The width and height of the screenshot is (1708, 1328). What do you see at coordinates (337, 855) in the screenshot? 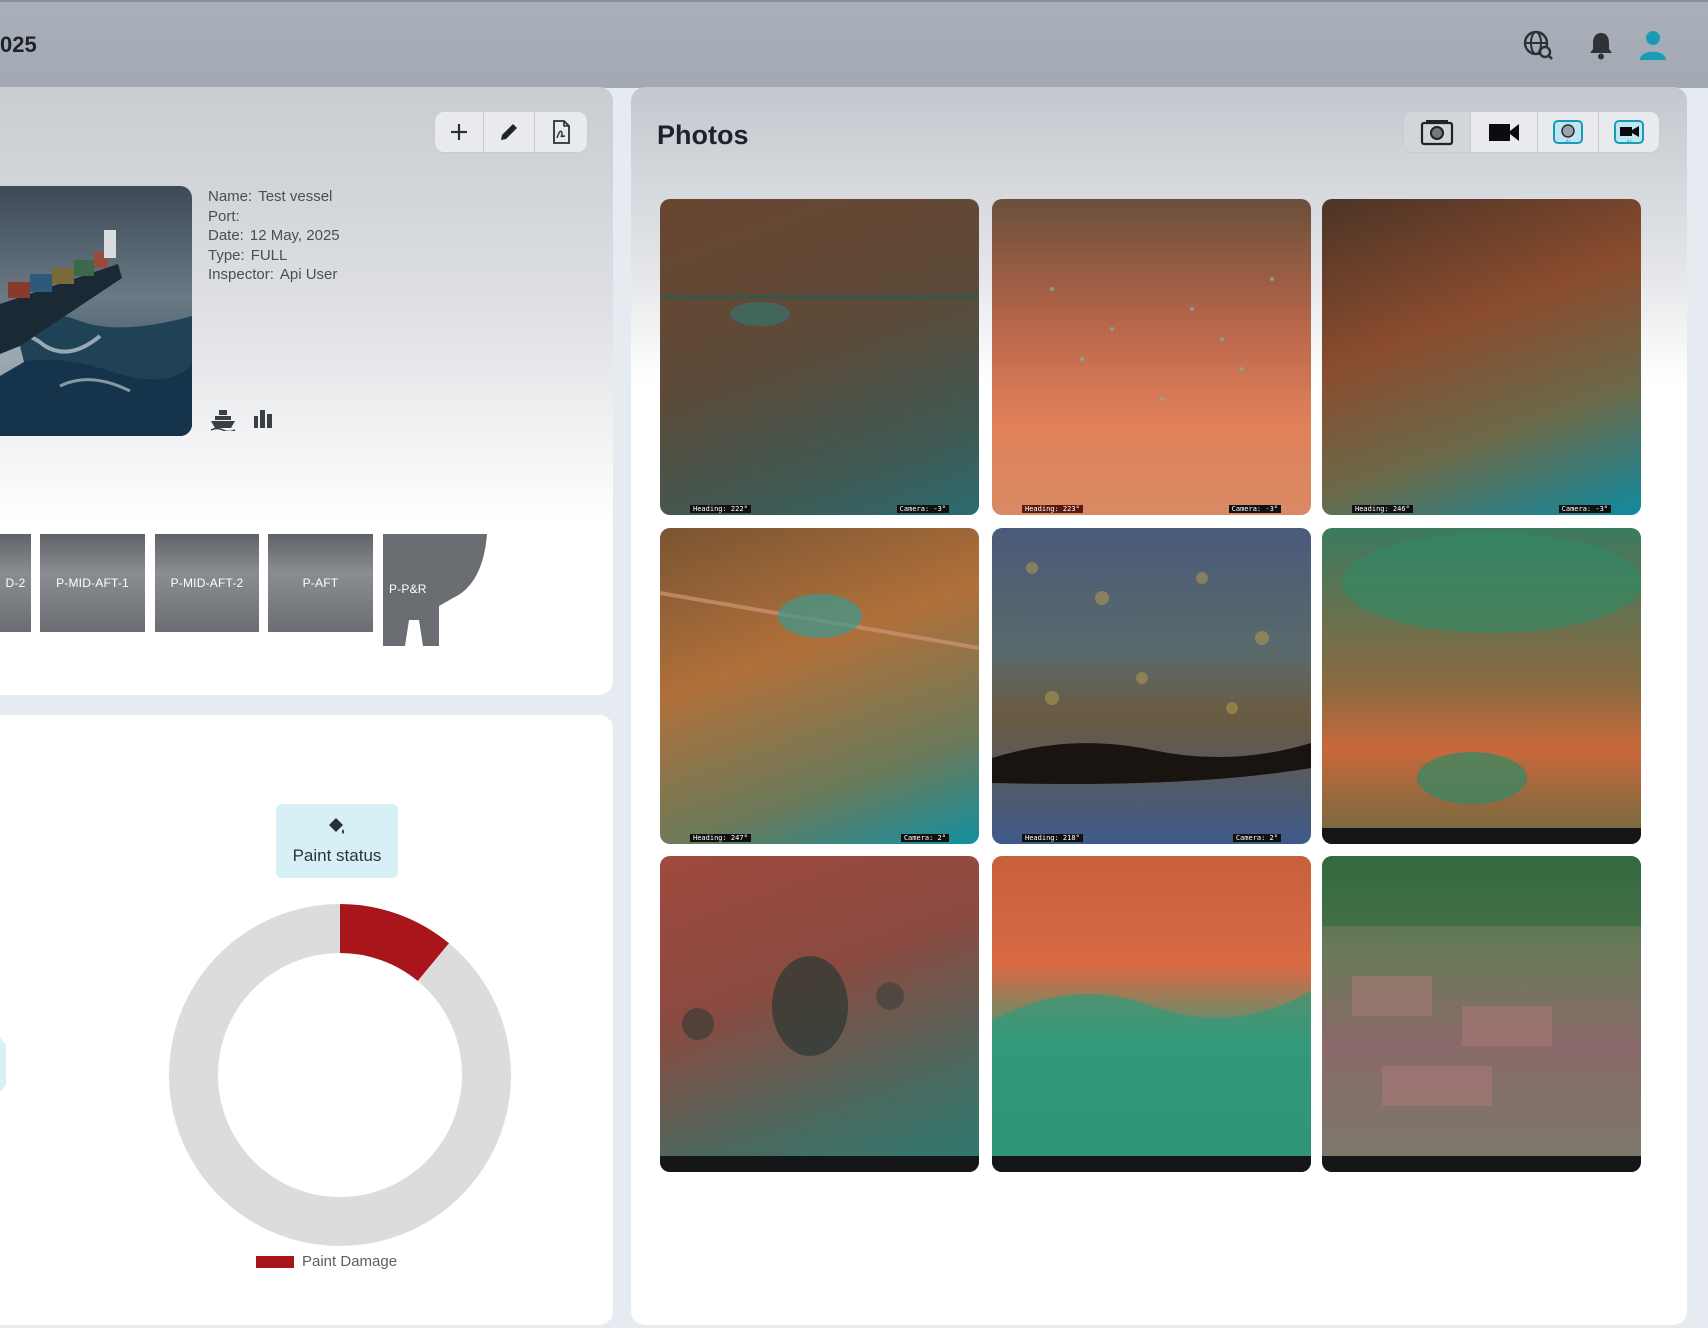
I see `paint-status-label: Paint status` at bounding box center [337, 855].